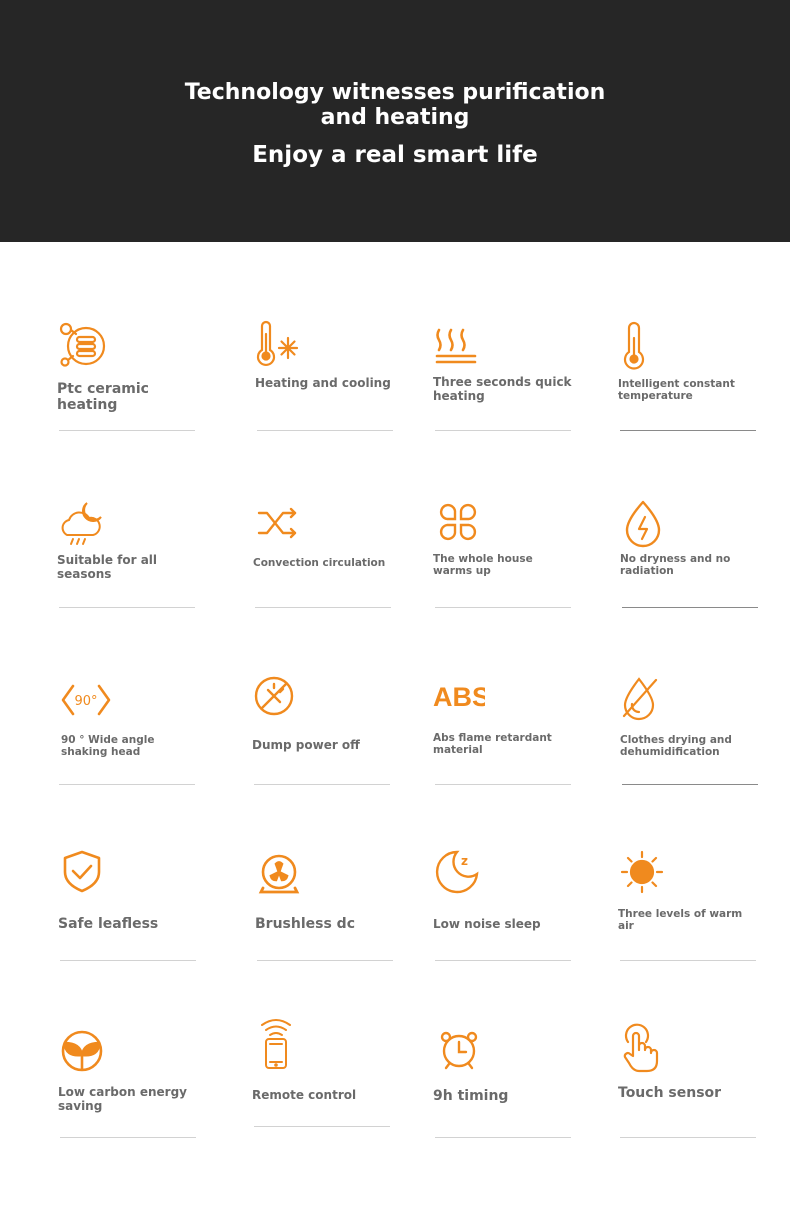  What do you see at coordinates (492, 744) in the screenshot?
I see `feature-label: Abs flame retardant material` at bounding box center [492, 744].